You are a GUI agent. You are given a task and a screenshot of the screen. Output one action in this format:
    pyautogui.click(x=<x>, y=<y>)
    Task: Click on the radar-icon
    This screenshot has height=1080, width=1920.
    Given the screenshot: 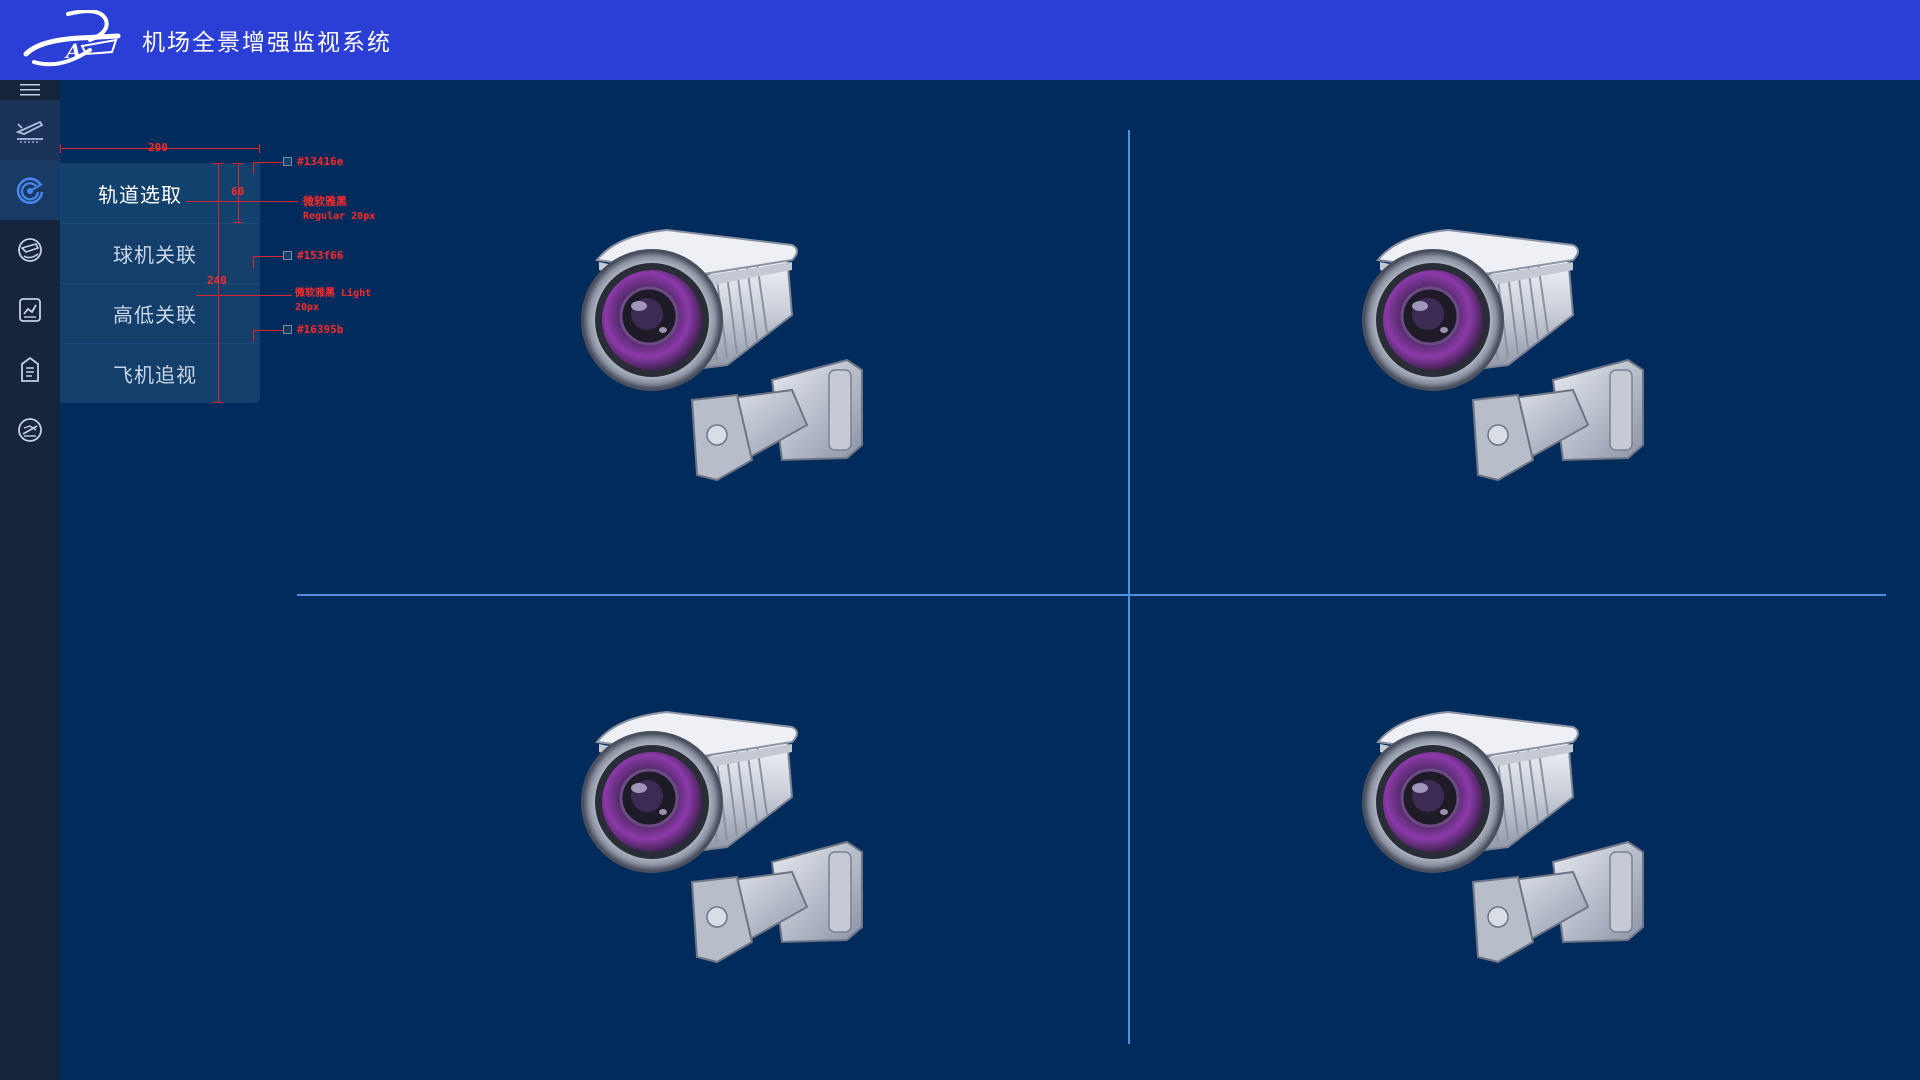 What is the action you would take?
    pyautogui.click(x=30, y=190)
    